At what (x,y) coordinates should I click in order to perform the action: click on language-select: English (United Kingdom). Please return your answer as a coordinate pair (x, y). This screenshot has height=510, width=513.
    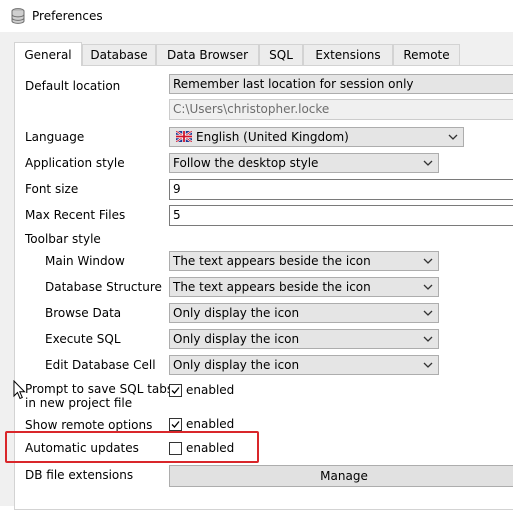
    Looking at the image, I should click on (316, 137).